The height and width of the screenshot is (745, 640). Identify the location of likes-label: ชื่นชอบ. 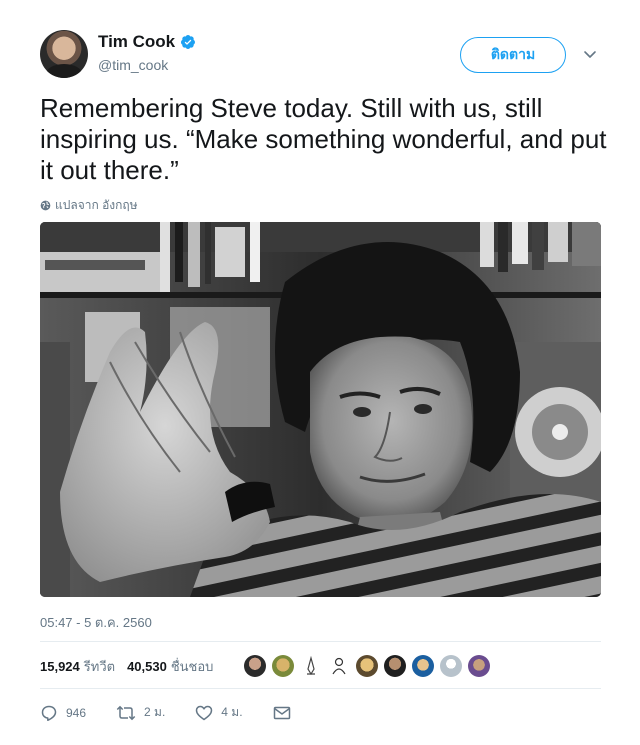
(192, 666).